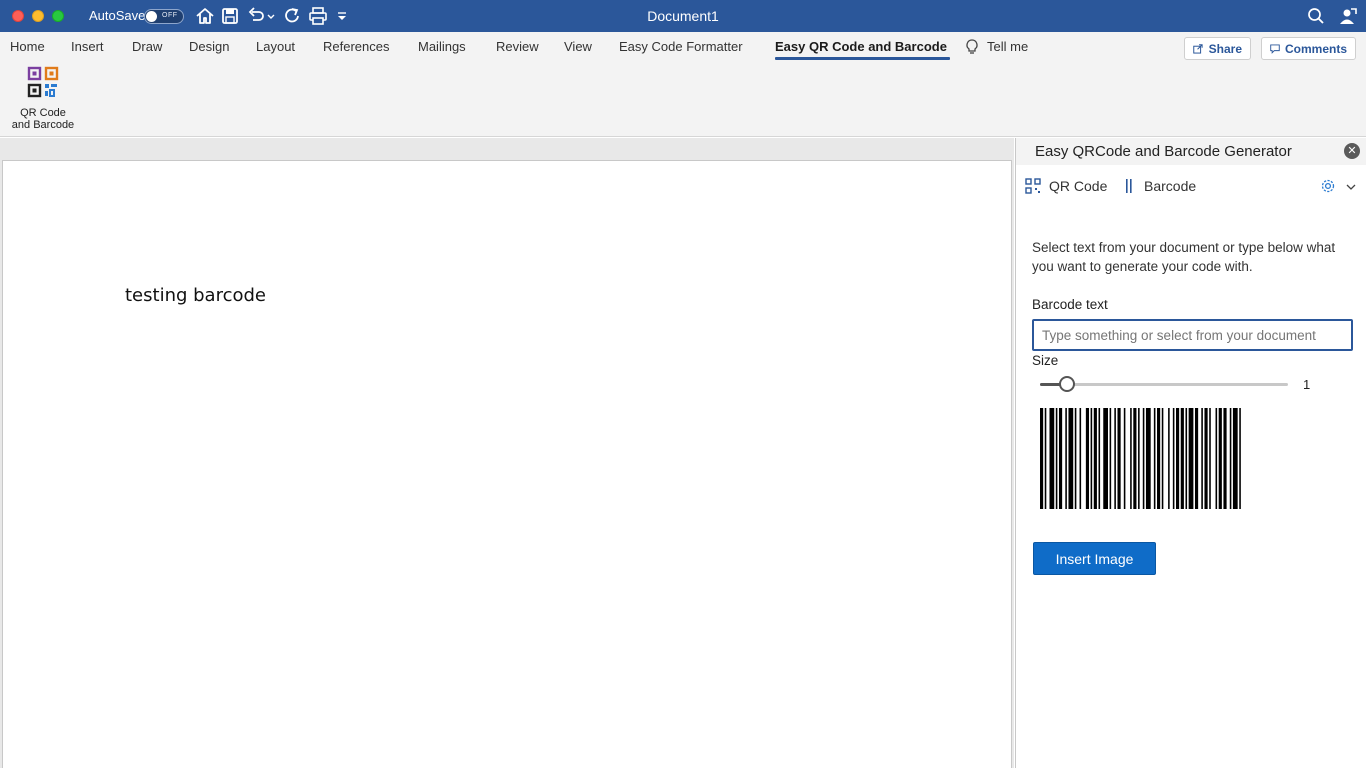  What do you see at coordinates (862, 58) in the screenshot?
I see `active-tab-indicator` at bounding box center [862, 58].